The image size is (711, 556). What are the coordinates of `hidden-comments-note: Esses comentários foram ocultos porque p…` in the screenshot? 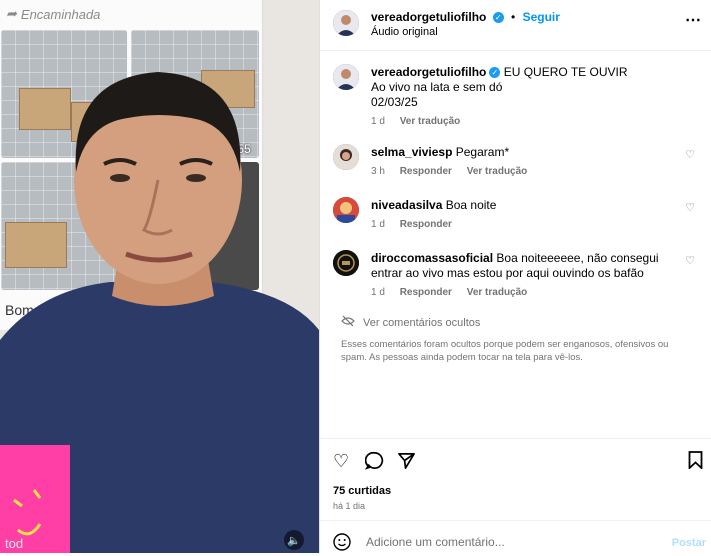 It's located at (505, 351).